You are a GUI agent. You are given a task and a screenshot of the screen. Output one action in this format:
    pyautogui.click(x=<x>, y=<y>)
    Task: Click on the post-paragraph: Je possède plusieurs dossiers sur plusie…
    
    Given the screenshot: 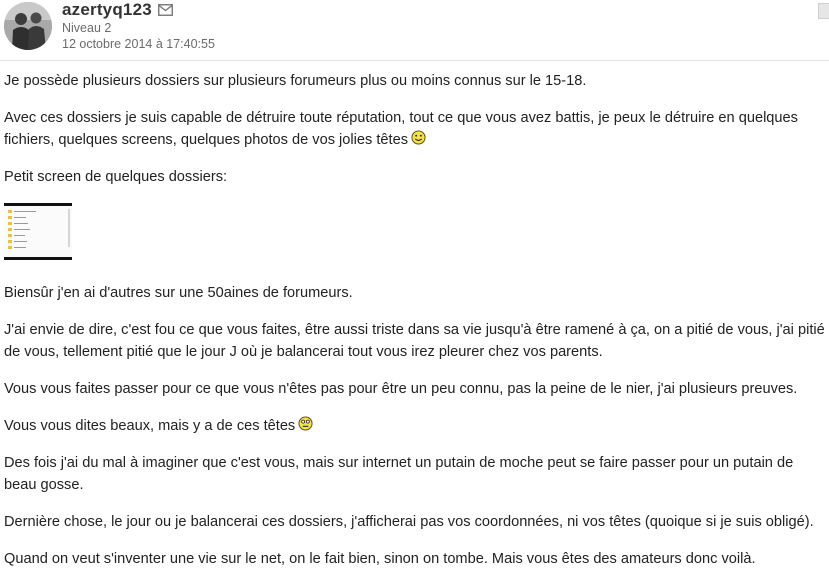 What is the action you would take?
    pyautogui.click(x=295, y=81)
    